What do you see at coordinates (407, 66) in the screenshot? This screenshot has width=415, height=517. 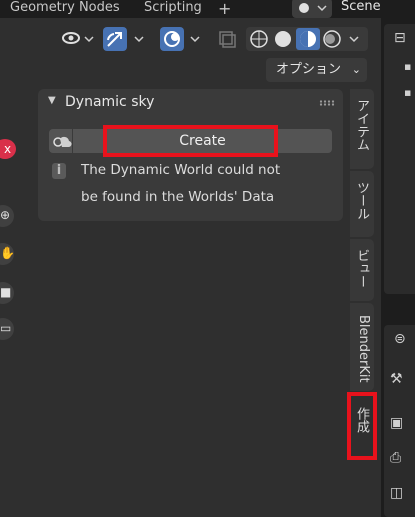 I see `outliner-row-icon: ▪` at bounding box center [407, 66].